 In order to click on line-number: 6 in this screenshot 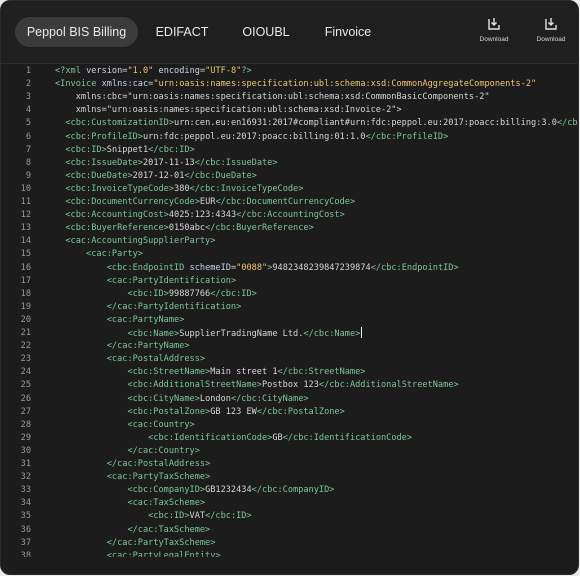, I will do `click(28, 136)`.